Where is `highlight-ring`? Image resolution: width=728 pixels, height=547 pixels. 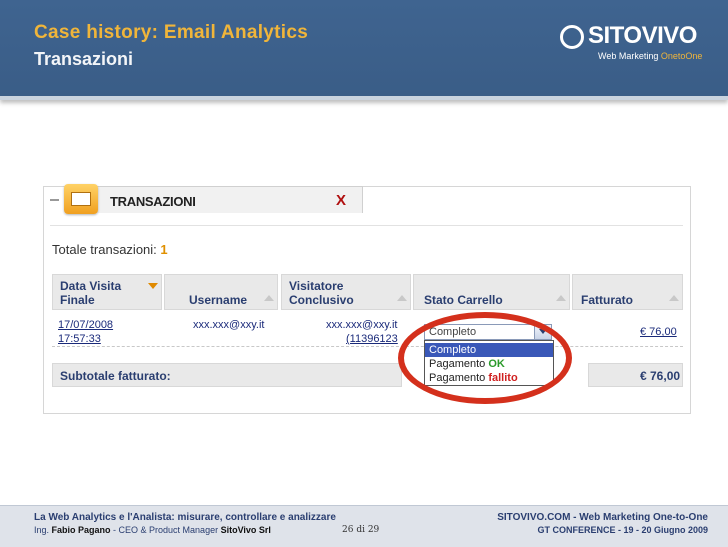 highlight-ring is located at coordinates (485, 358).